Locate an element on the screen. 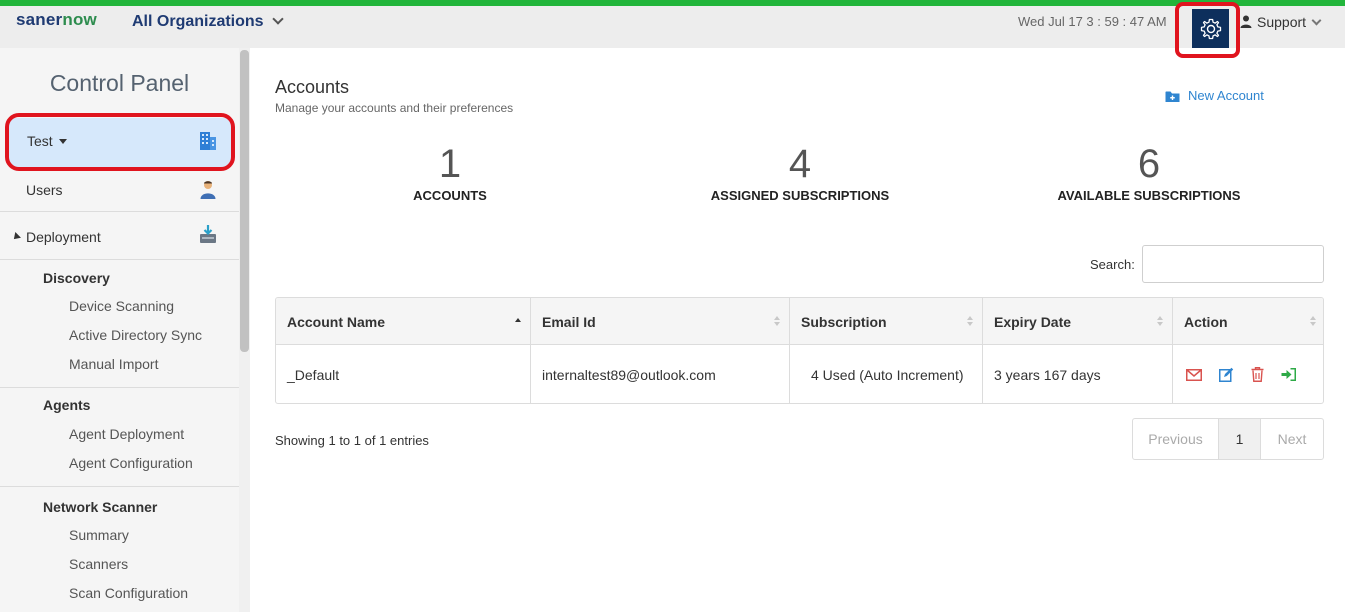 The height and width of the screenshot is (612, 1345). pagination: Previous 1 Next is located at coordinates (1228, 439).